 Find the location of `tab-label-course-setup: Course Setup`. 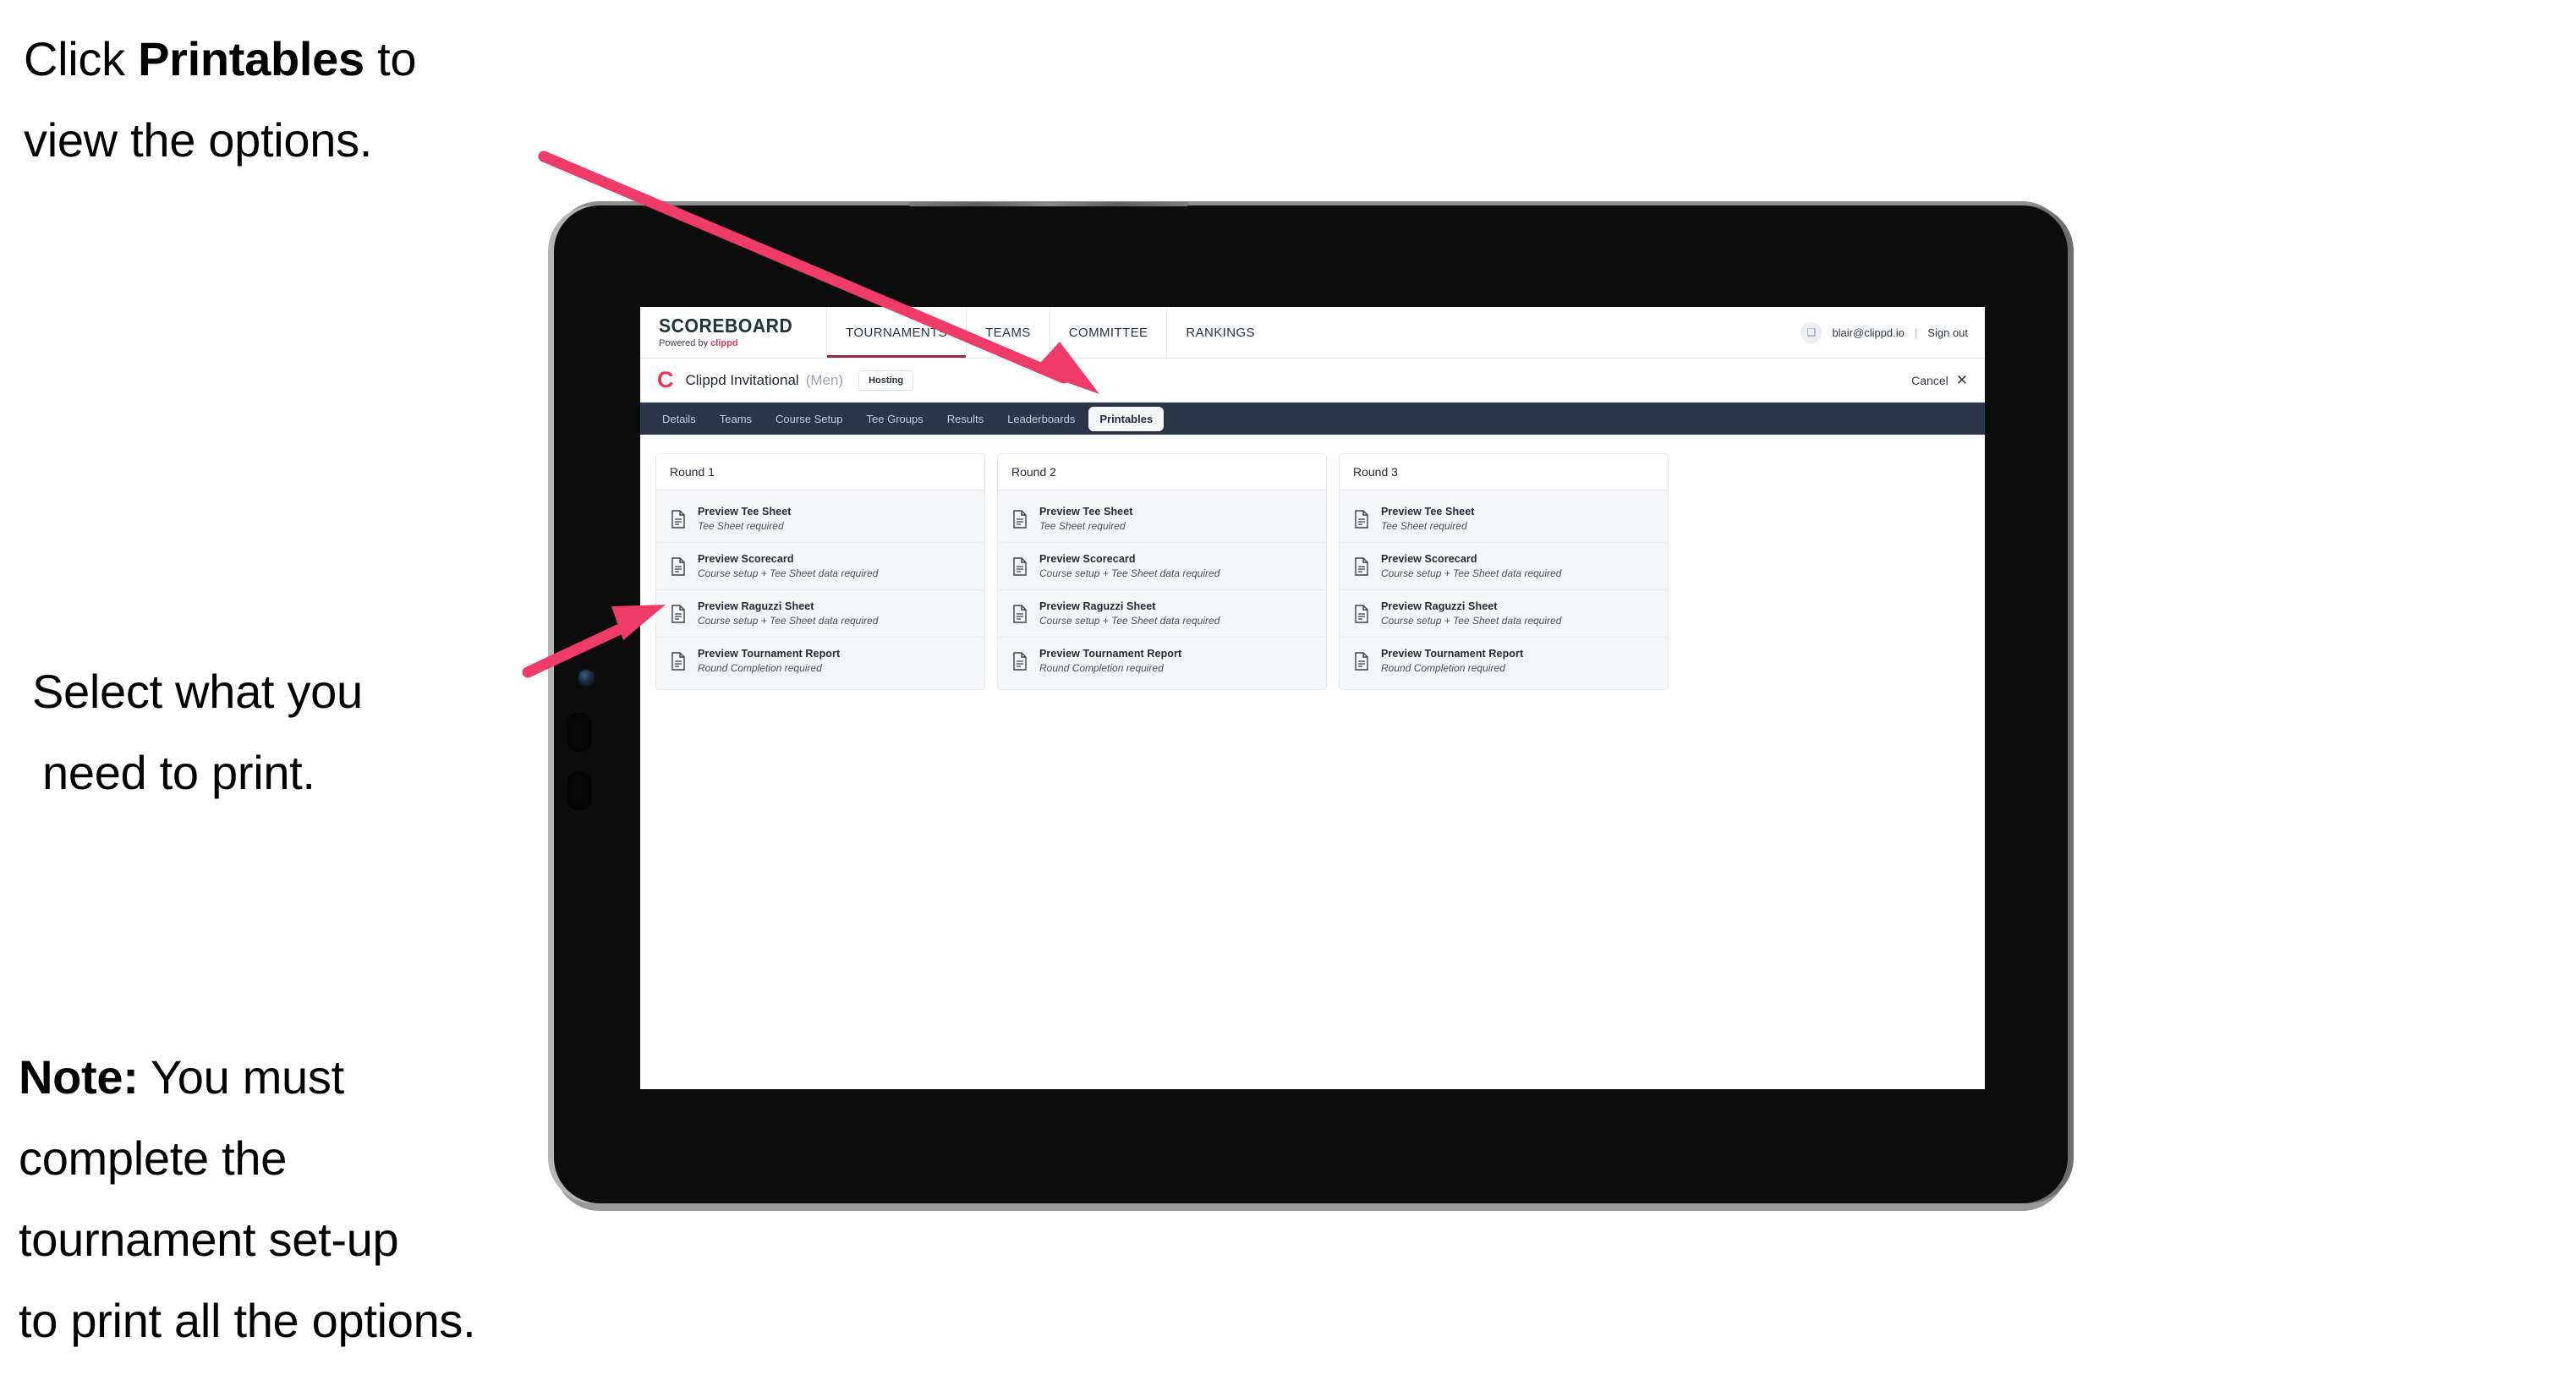

tab-label-course-setup: Course Setup is located at coordinates (809, 418).